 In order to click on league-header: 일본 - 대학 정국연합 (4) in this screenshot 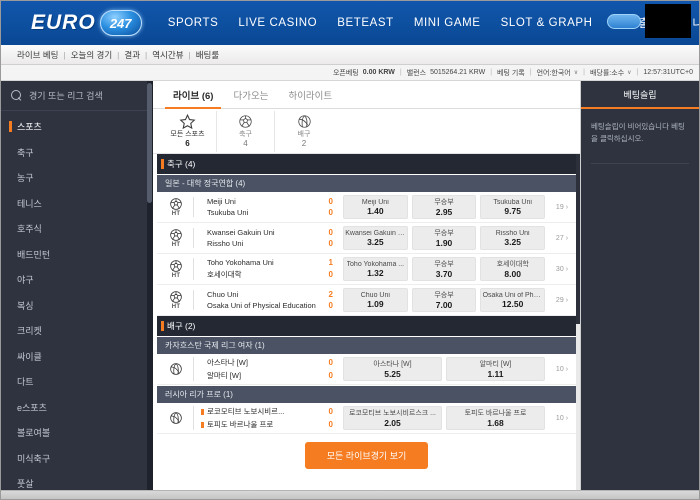, I will do `click(366, 183)`.